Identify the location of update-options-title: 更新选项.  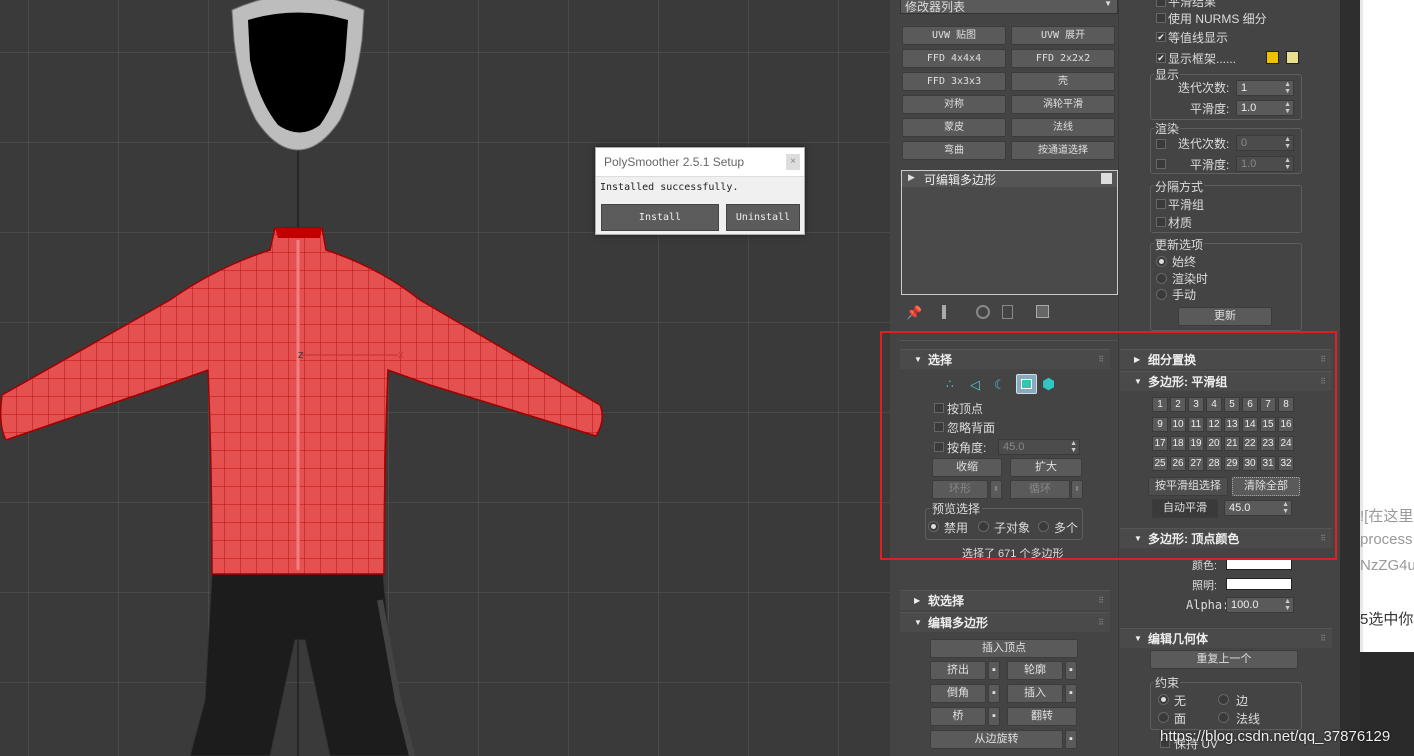
(1179, 244).